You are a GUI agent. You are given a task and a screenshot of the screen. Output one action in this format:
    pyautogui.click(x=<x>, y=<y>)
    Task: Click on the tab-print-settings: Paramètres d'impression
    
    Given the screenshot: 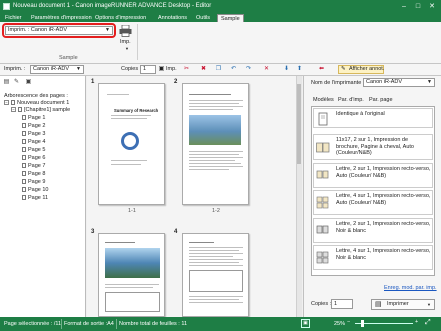 What is the action you would take?
    pyautogui.click(x=61, y=18)
    